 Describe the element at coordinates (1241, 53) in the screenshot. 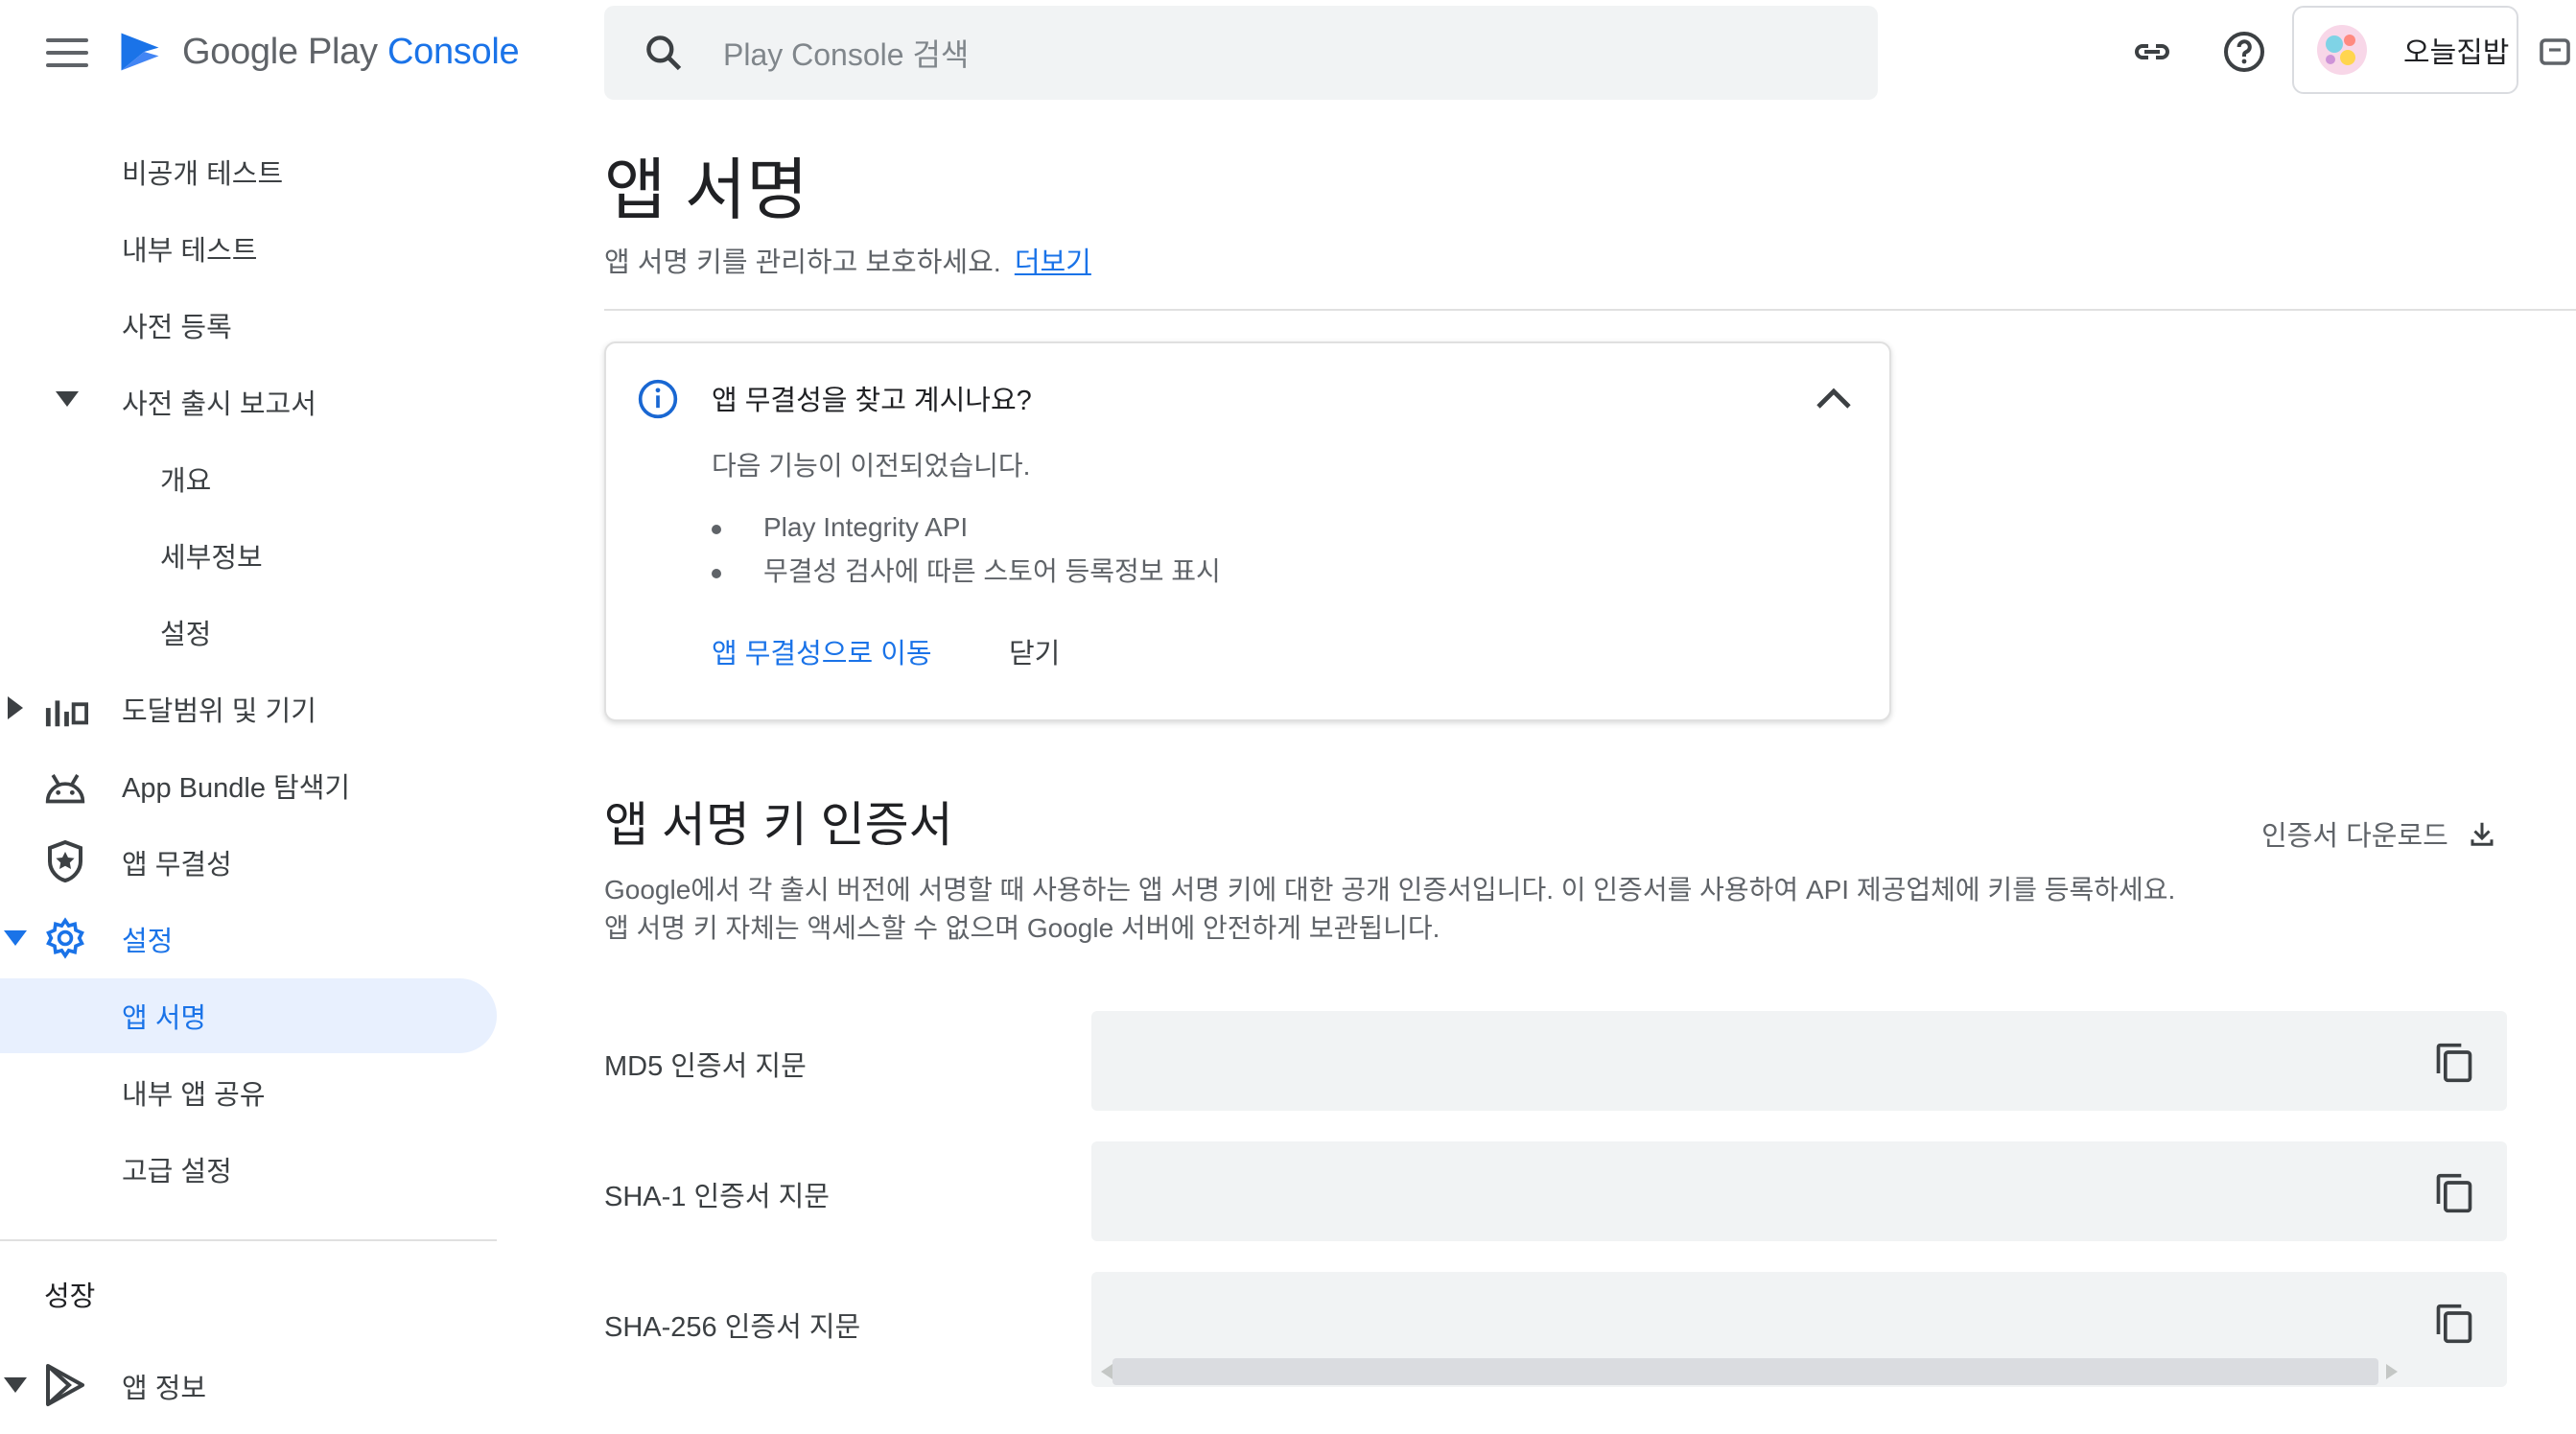

I see `search-bar: Play Console 검색` at that location.